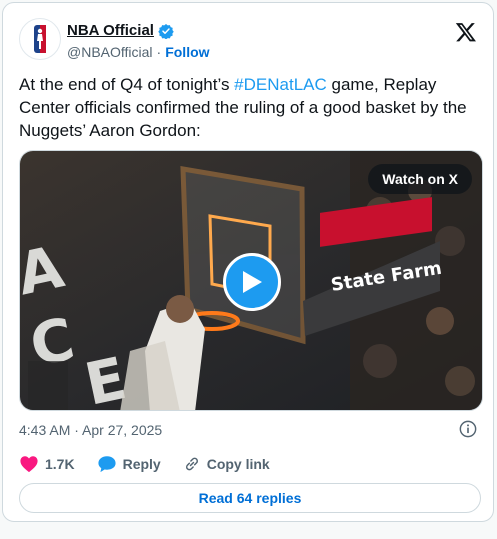  I want to click on timestamp: 4:43 AM · Apr 27, 2025, so click(90, 430).